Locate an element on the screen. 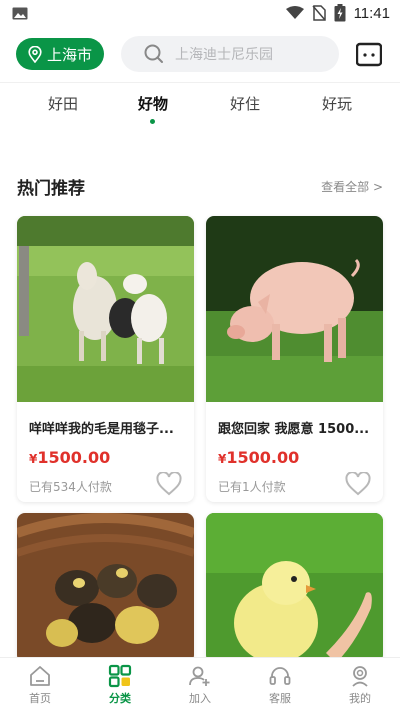  bottom-navigation: 首页 分类 加入 客服 我的 is located at coordinates (200, 684).